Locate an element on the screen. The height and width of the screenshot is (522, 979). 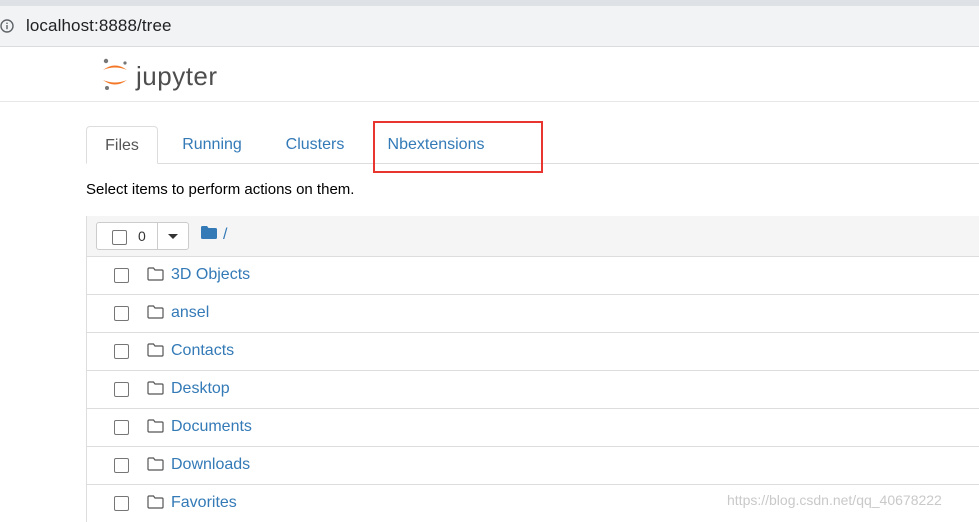
selection-hint: Select items to perform actions on them. is located at coordinates (220, 189).